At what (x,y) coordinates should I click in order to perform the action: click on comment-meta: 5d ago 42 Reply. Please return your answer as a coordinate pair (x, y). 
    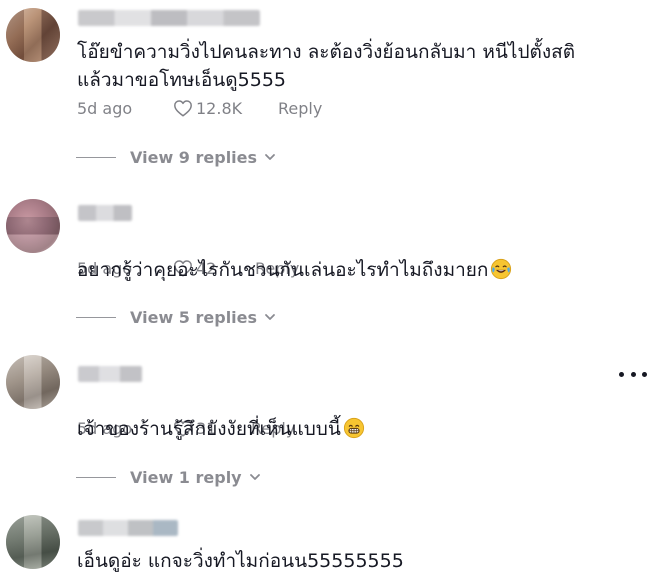
    Looking at the image, I should click on (188, 268).